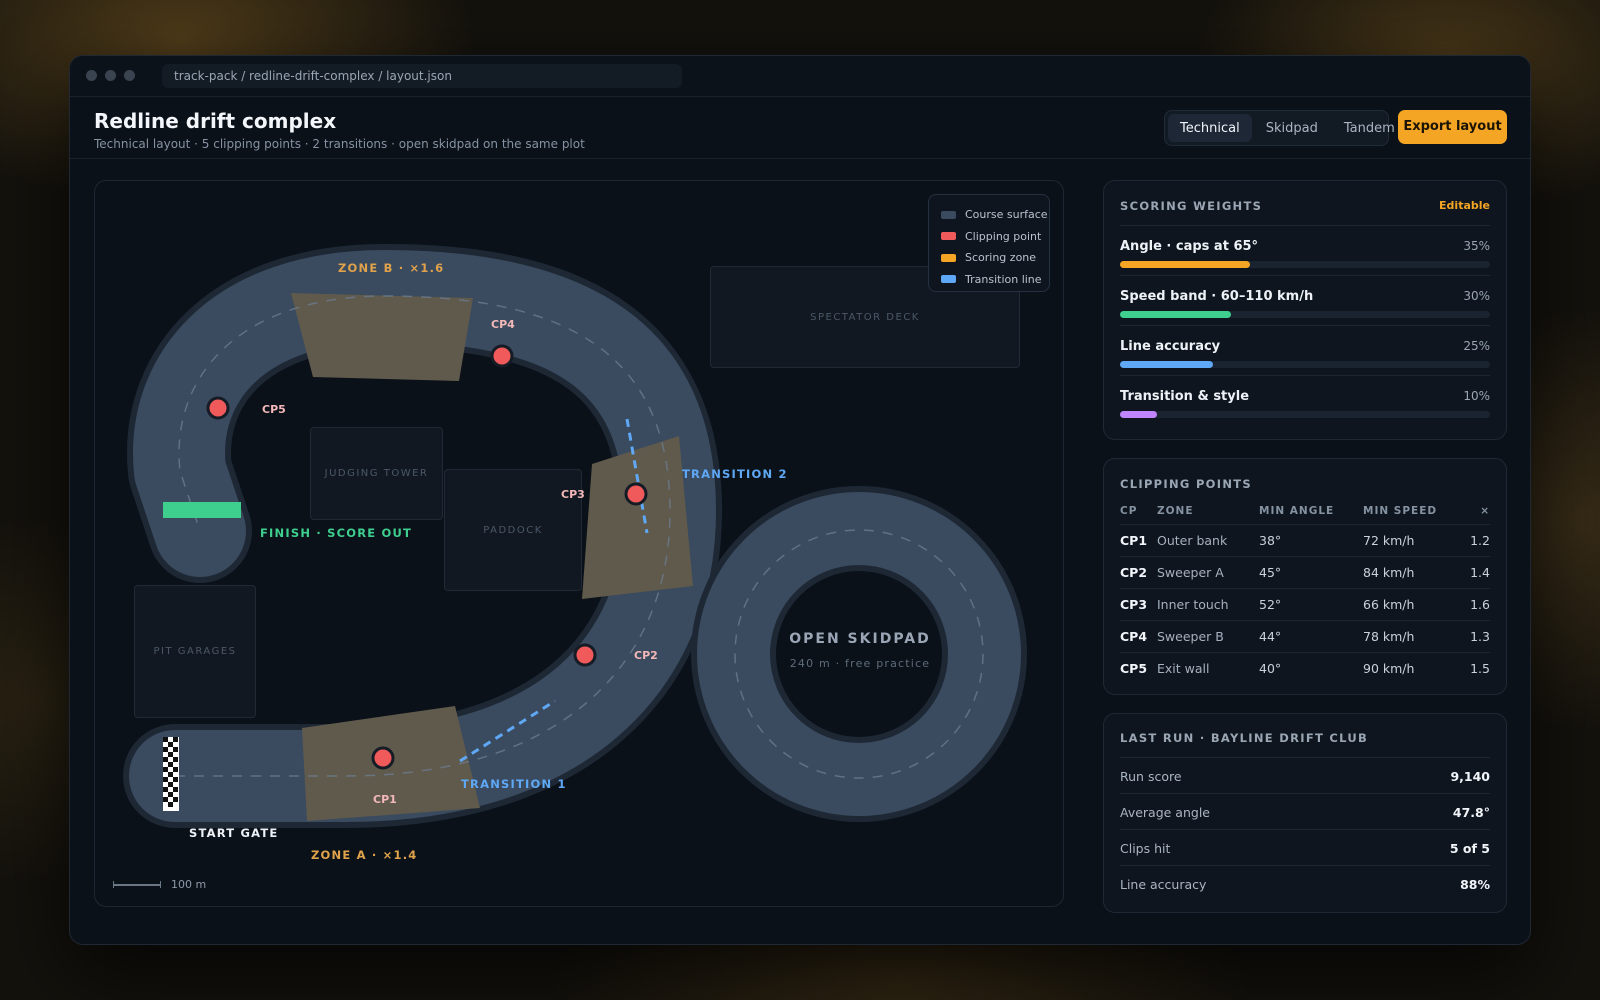 The image size is (1600, 1000). What do you see at coordinates (1003, 236) in the screenshot?
I see `legend-label: Clipping point` at bounding box center [1003, 236].